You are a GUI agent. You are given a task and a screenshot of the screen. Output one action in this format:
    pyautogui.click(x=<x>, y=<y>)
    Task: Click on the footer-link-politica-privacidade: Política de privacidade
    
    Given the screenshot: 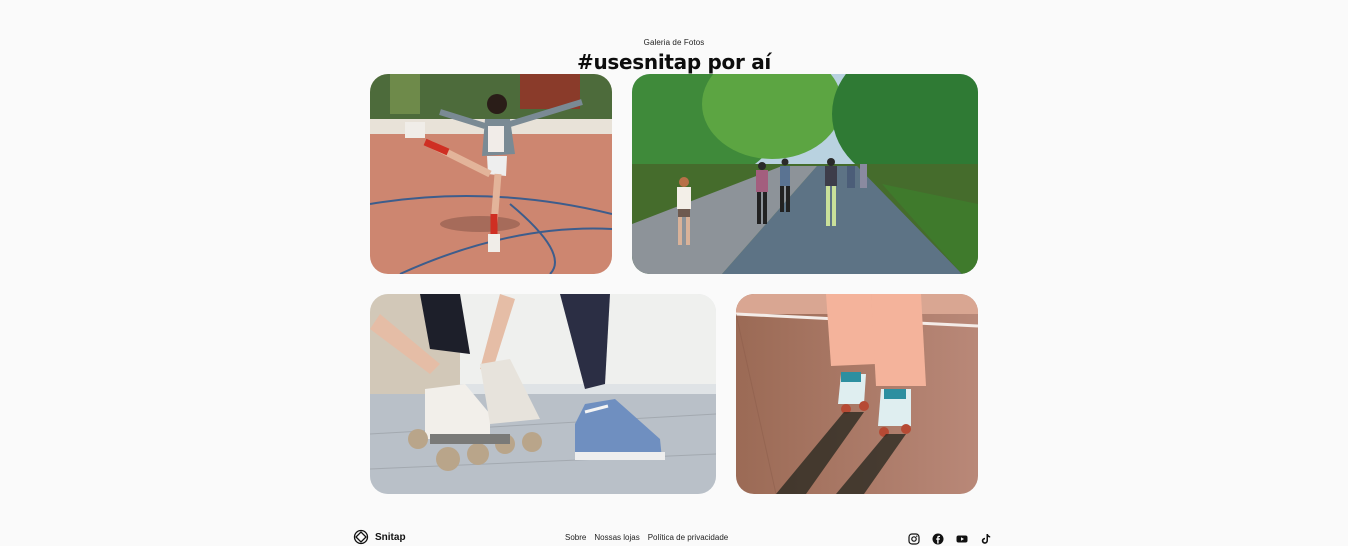 What is the action you would take?
    pyautogui.click(x=688, y=537)
    